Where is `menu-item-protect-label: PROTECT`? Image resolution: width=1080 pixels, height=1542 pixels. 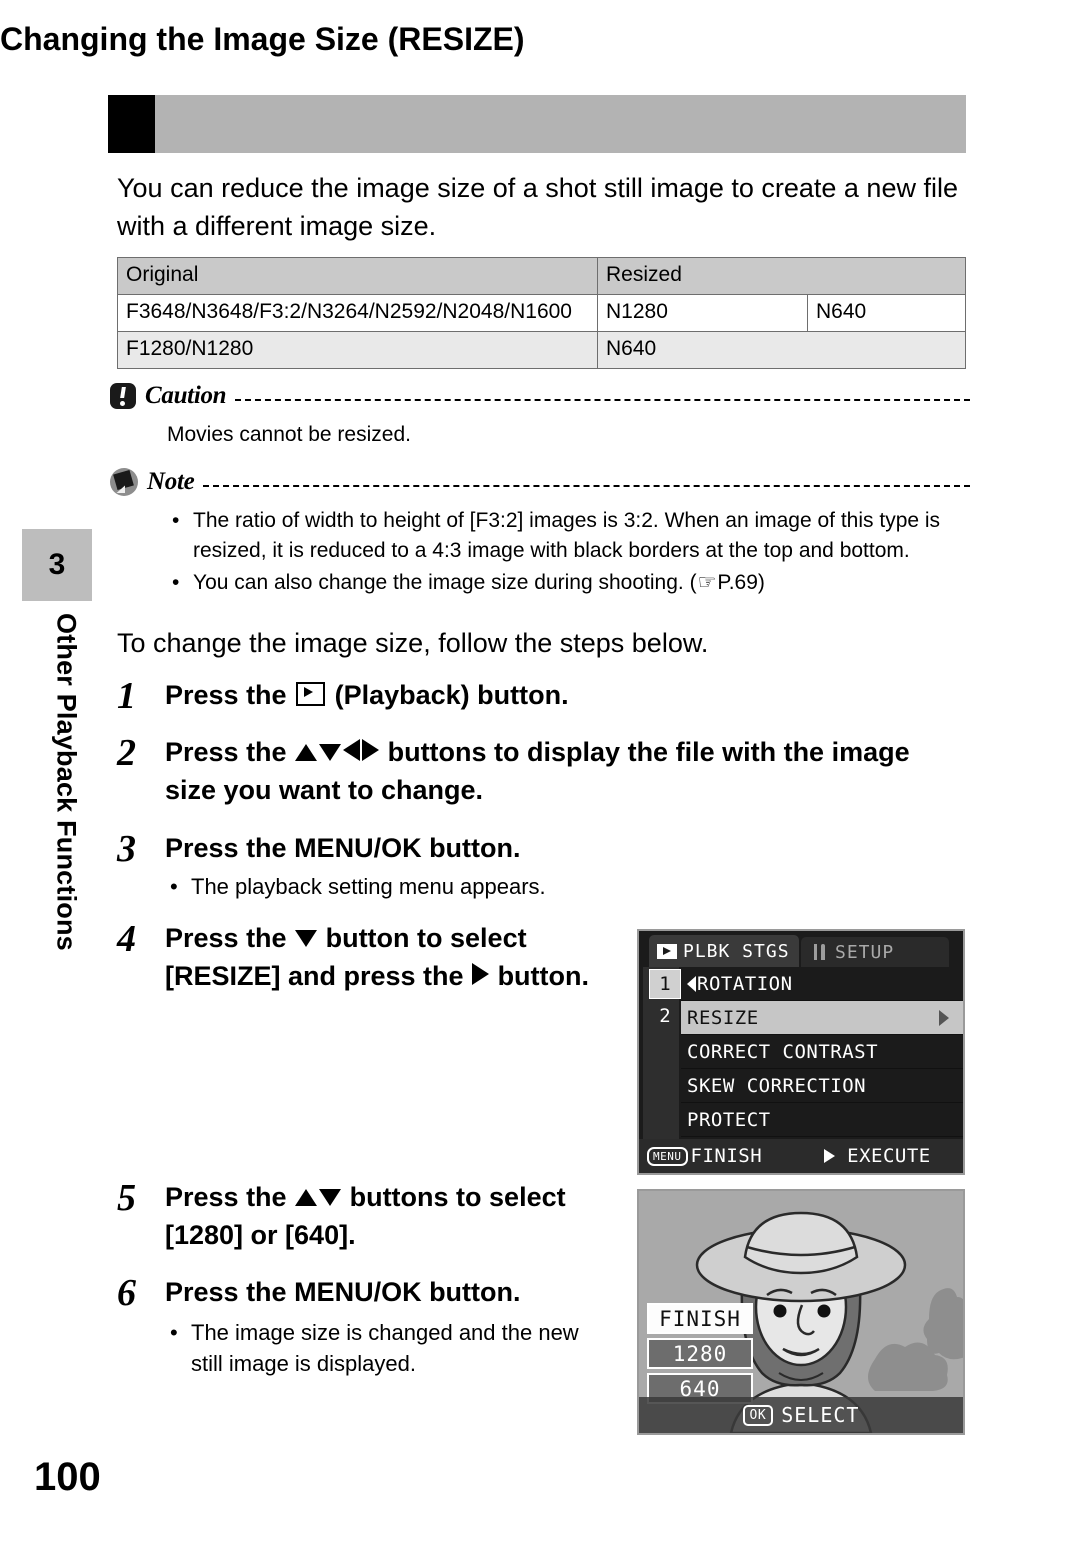
menu-item-protect-label: PROTECT is located at coordinates (729, 1119).